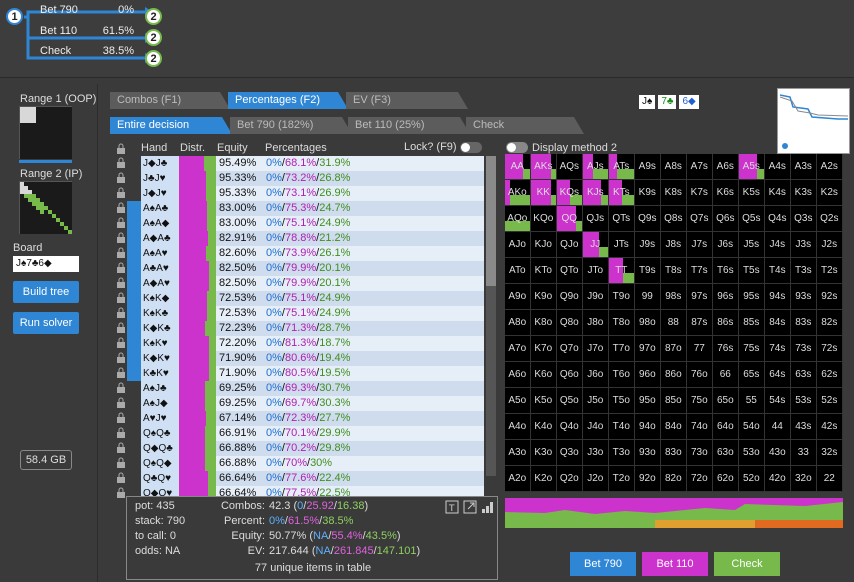  Describe the element at coordinates (700, 193) in the screenshot. I see `grid-cell: K7s` at that location.